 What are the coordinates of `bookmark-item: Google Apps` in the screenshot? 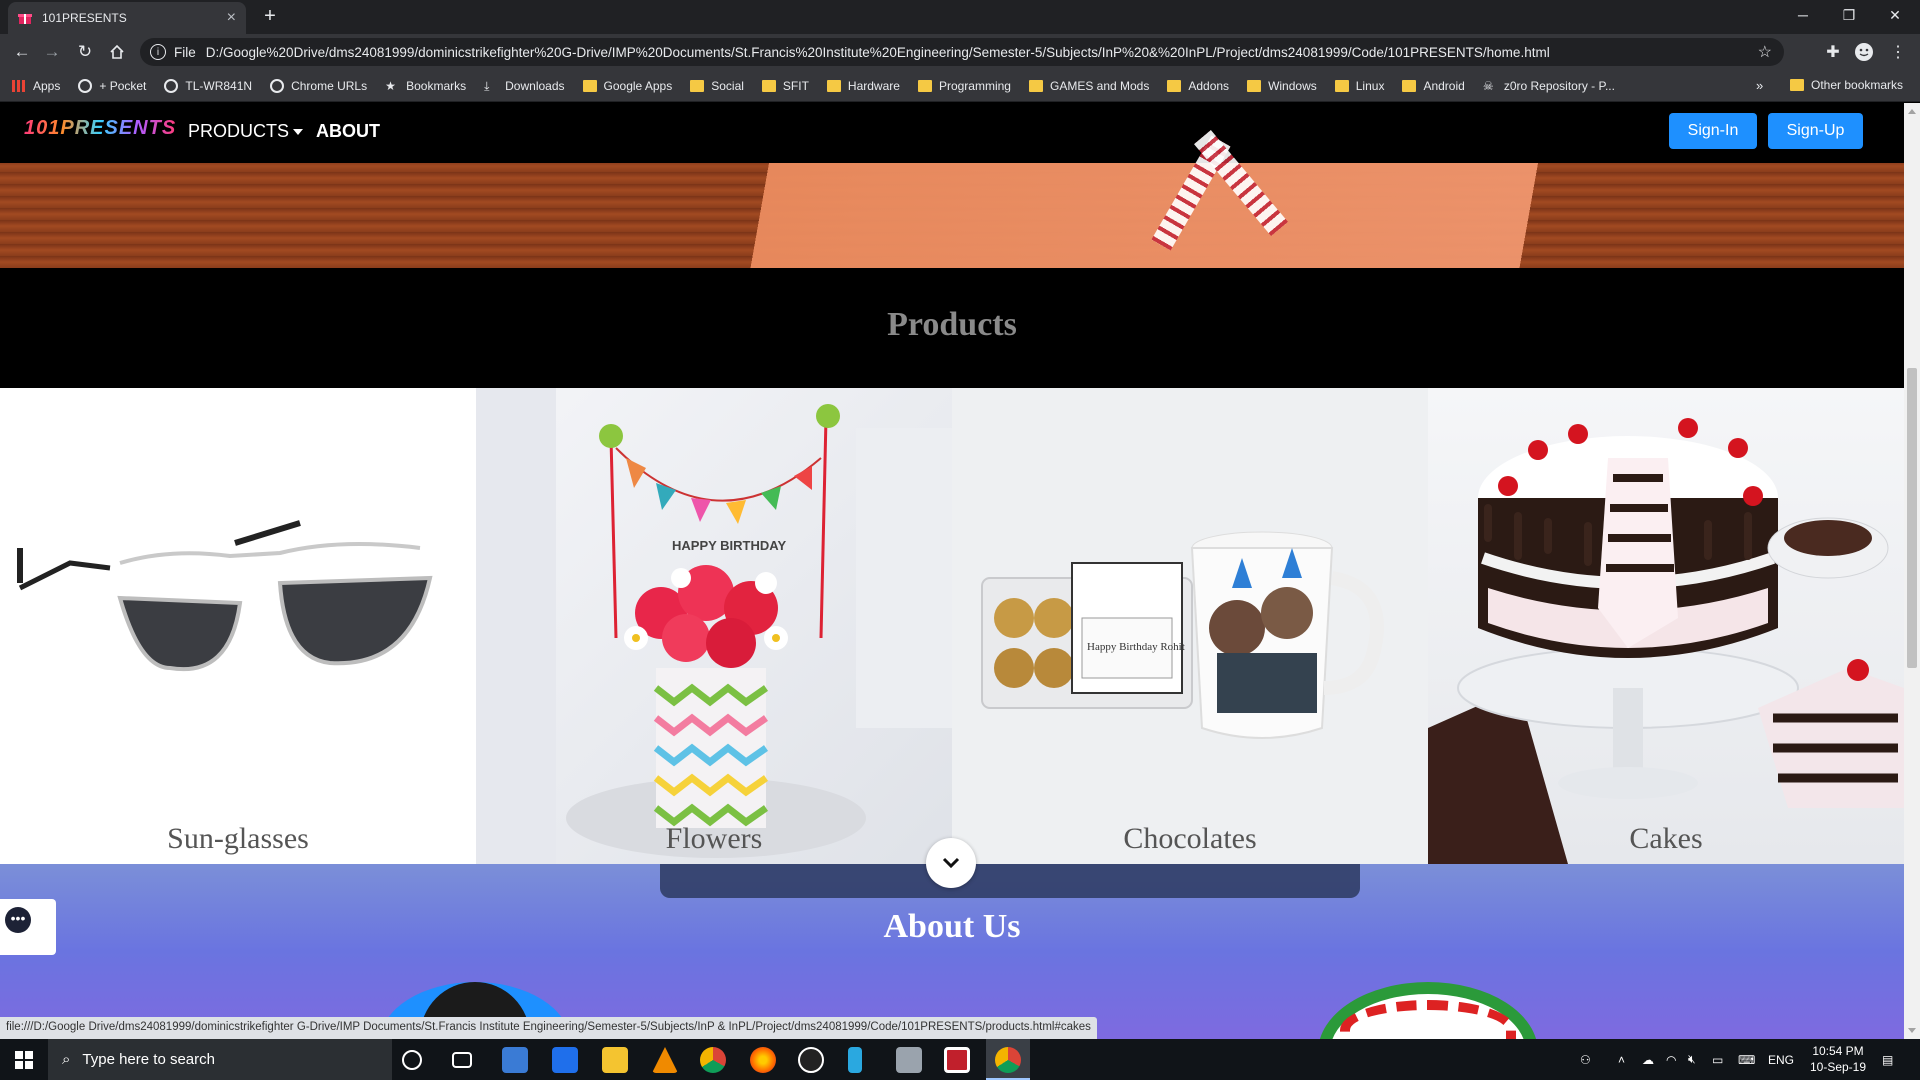 It's located at (627, 86).